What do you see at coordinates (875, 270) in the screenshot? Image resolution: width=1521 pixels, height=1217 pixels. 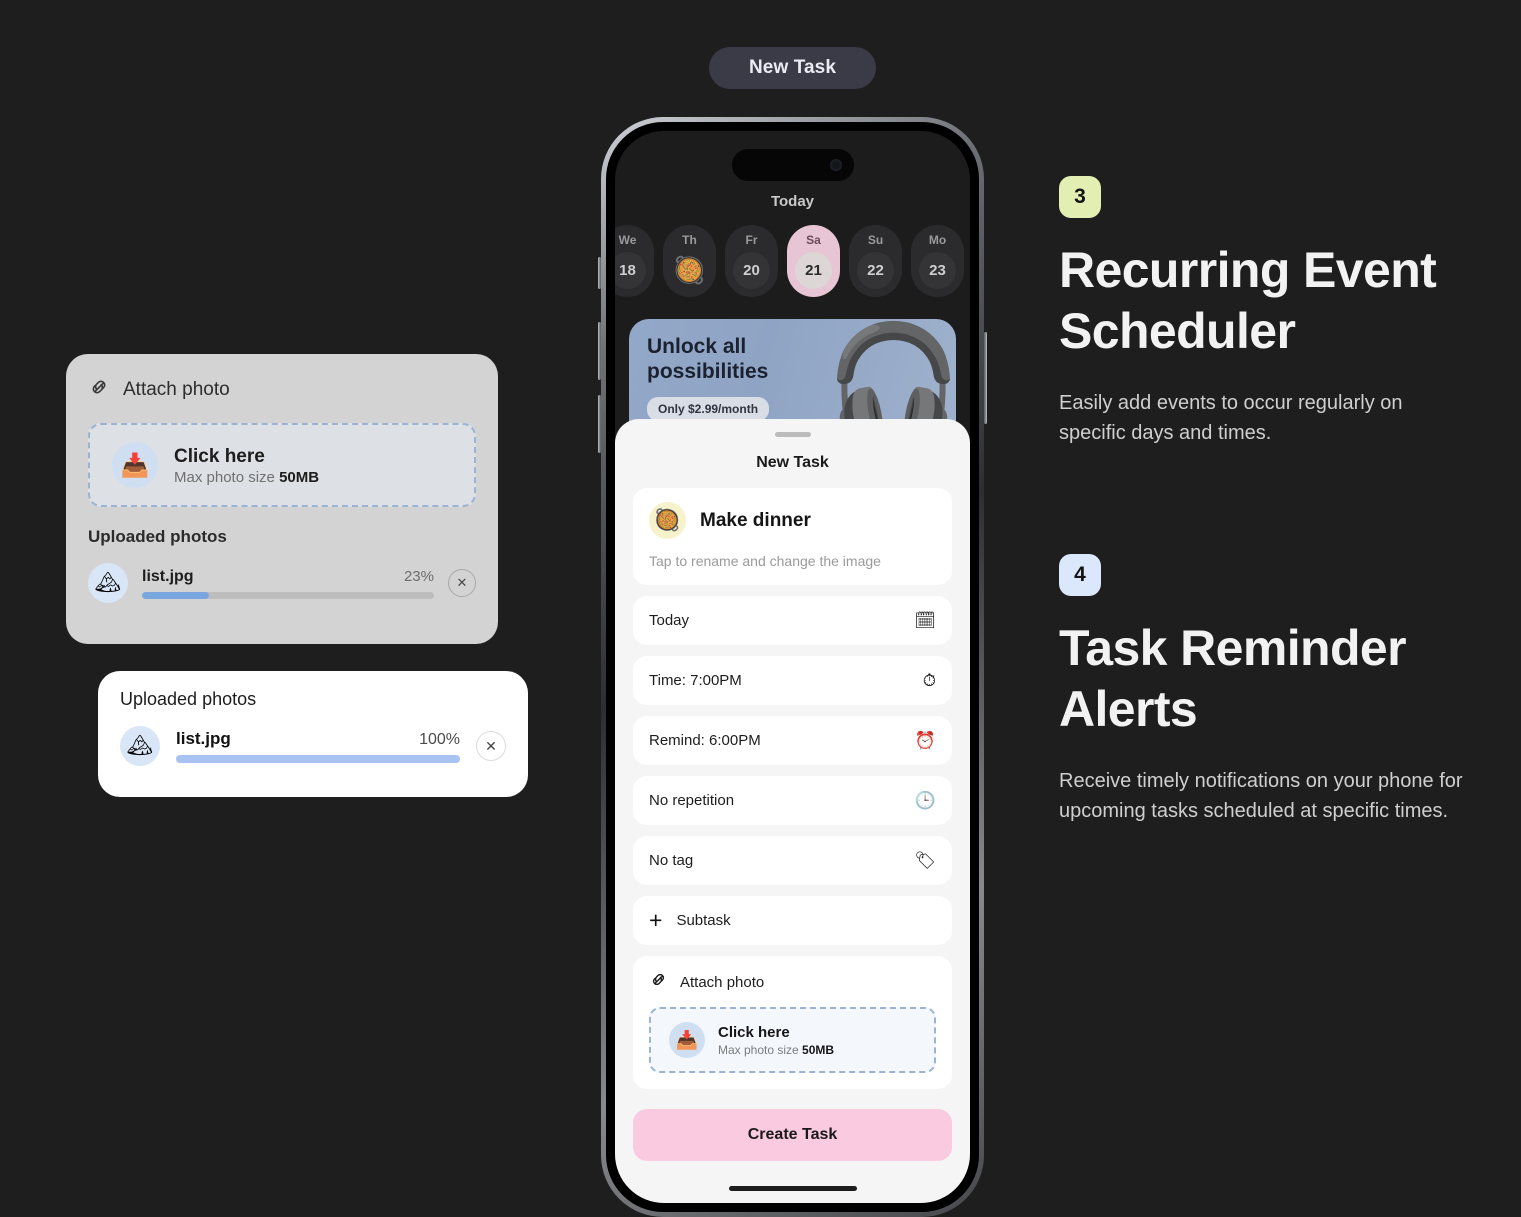 I see `calendar-day-number: 22` at bounding box center [875, 270].